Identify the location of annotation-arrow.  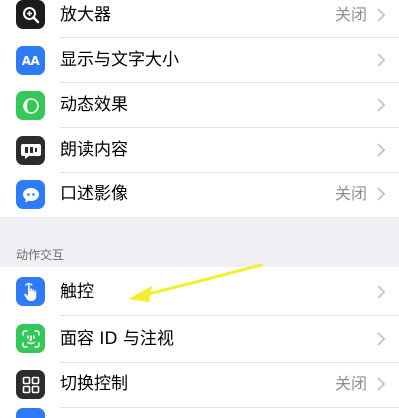
(195, 282).